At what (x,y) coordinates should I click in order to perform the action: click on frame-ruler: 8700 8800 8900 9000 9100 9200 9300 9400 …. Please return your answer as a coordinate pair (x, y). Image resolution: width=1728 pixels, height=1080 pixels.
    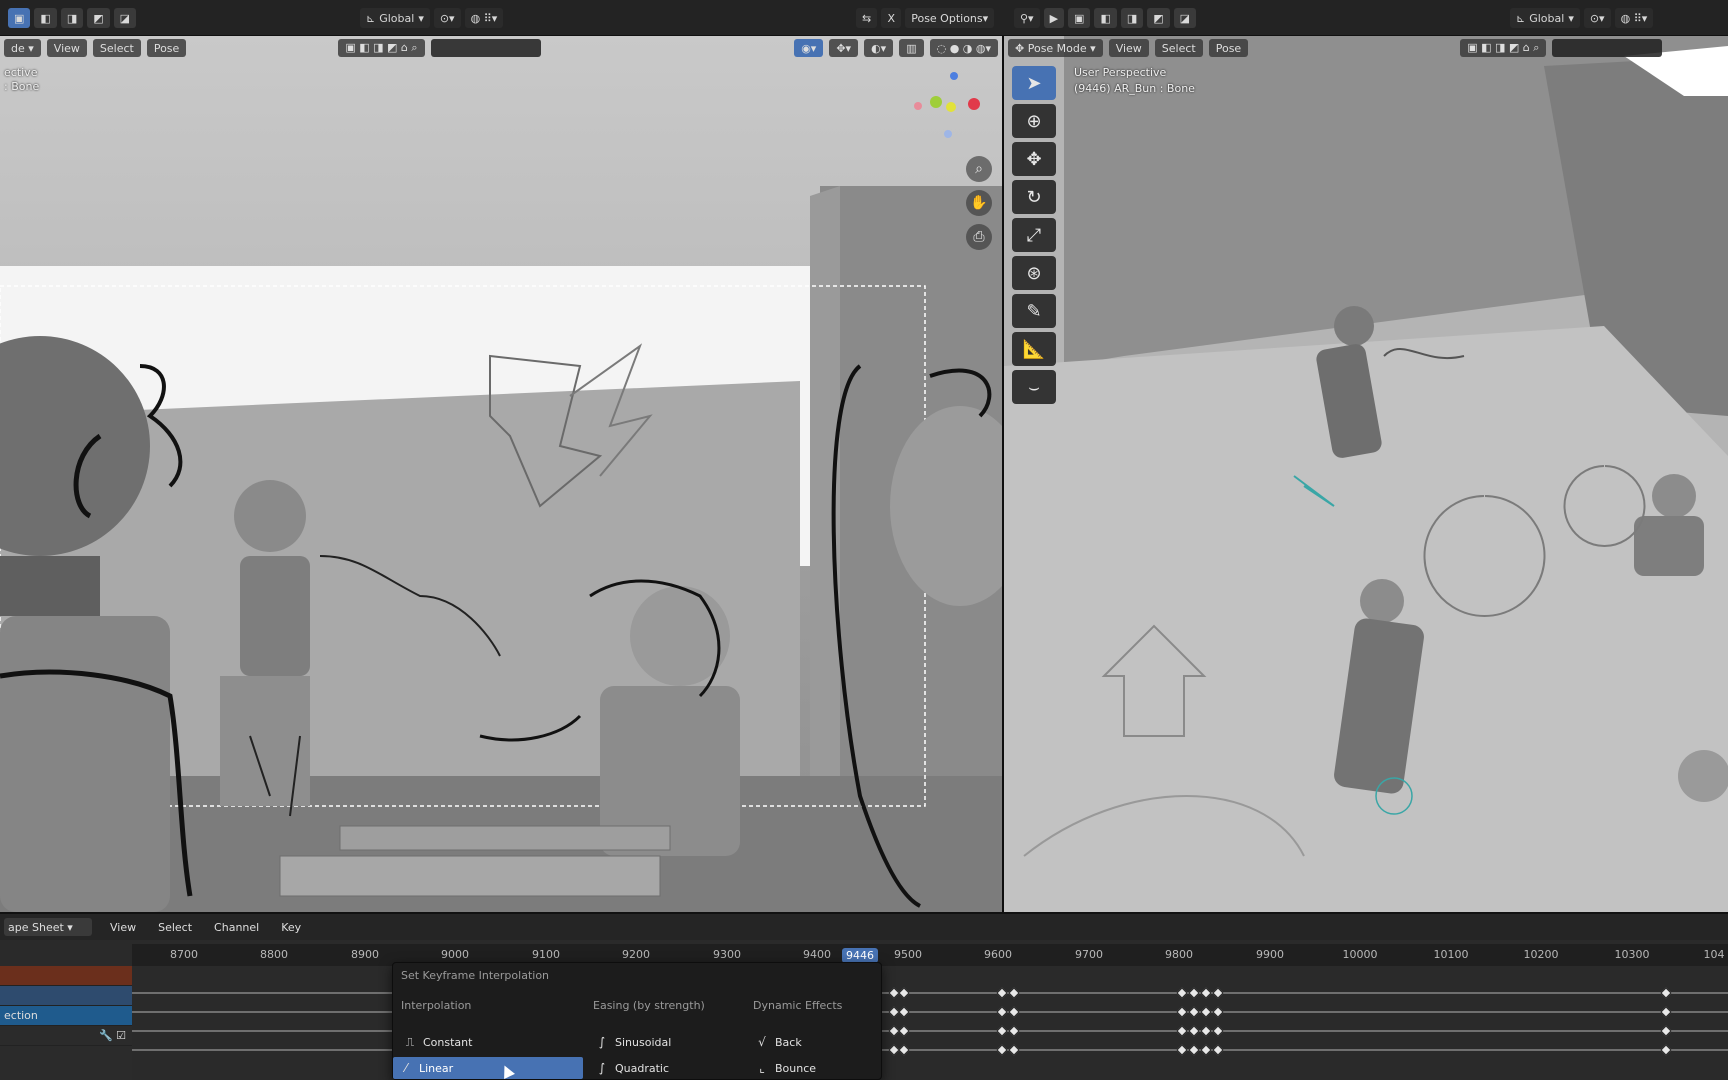
    Looking at the image, I should click on (930, 955).